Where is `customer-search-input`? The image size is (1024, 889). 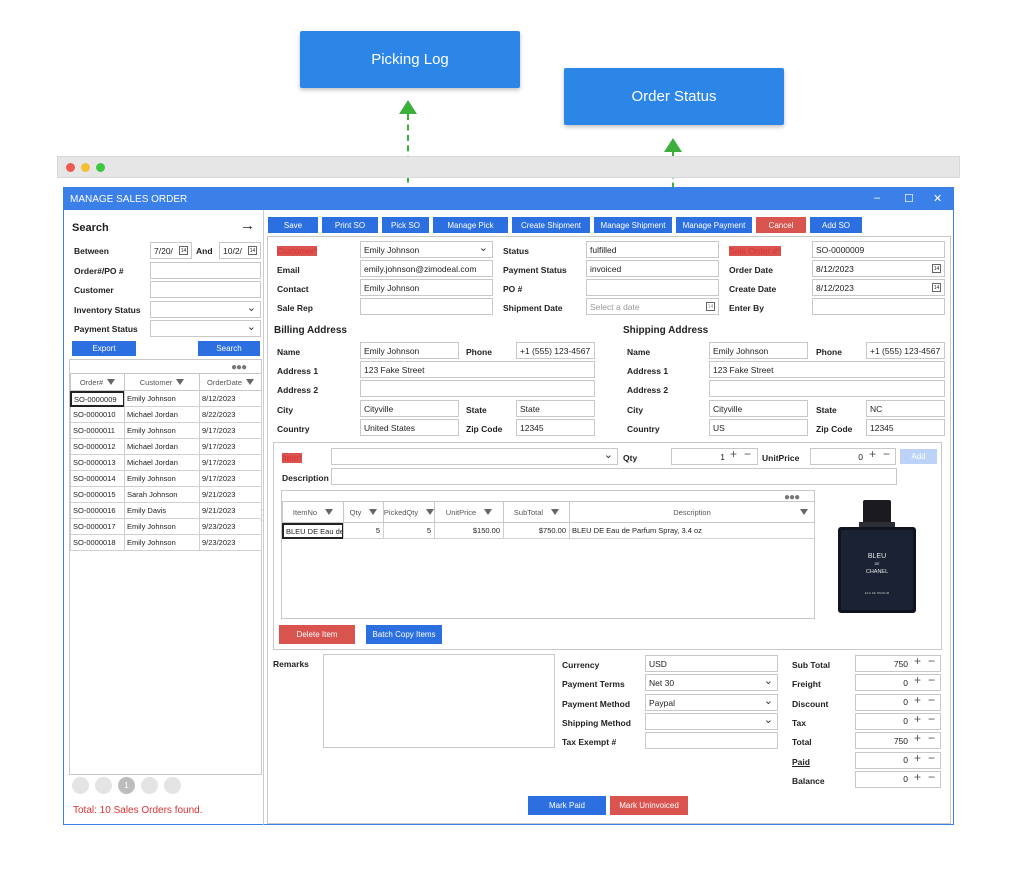 customer-search-input is located at coordinates (205, 289).